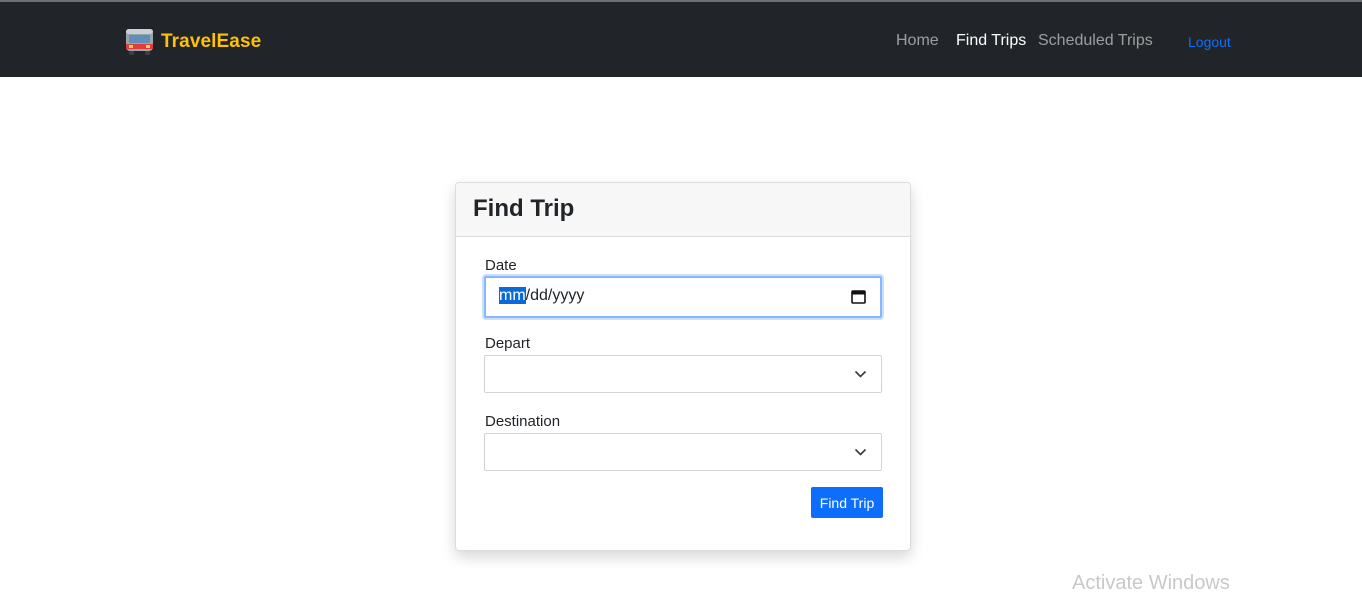 The height and width of the screenshot is (595, 1362). Describe the element at coordinates (683, 374) in the screenshot. I see `depart-select` at that location.